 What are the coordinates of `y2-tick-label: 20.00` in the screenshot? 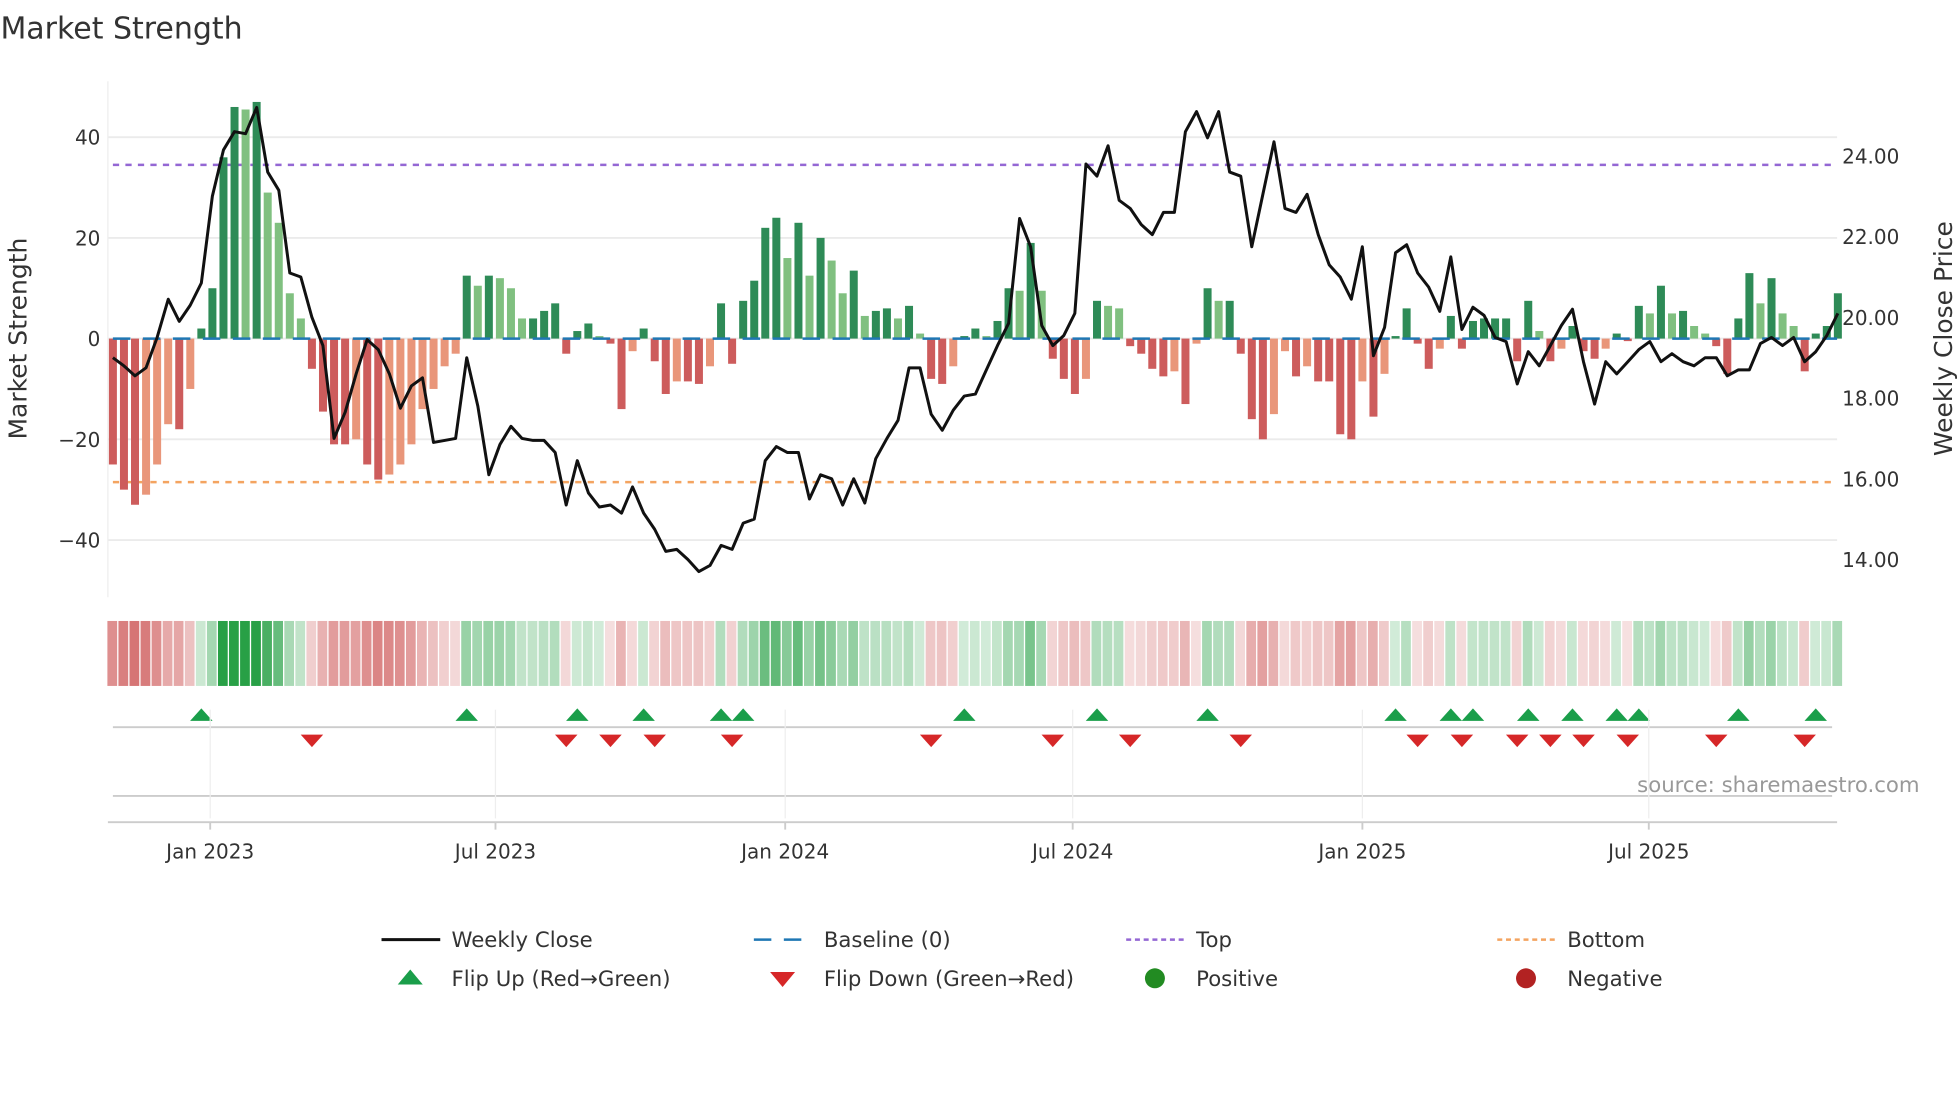 It's located at (1870, 318).